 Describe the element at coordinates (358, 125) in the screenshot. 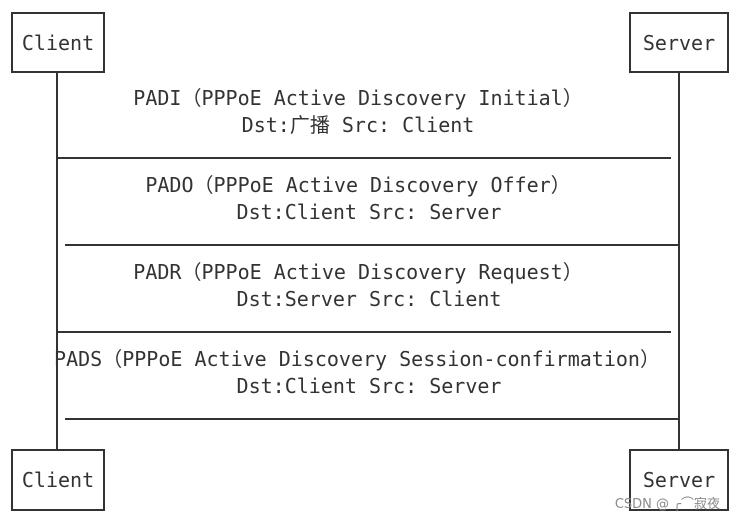

I see `message-padi-addr: Dst:广播 Src: Client` at that location.